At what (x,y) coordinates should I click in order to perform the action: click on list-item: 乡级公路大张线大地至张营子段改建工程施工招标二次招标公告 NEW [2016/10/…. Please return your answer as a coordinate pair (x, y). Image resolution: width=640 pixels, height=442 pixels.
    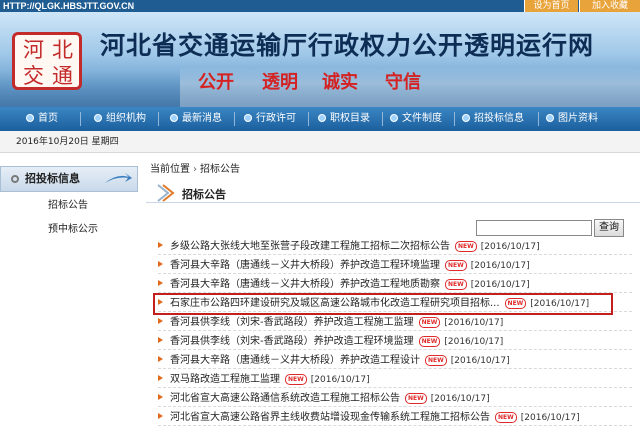
    Looking at the image, I should click on (395, 246).